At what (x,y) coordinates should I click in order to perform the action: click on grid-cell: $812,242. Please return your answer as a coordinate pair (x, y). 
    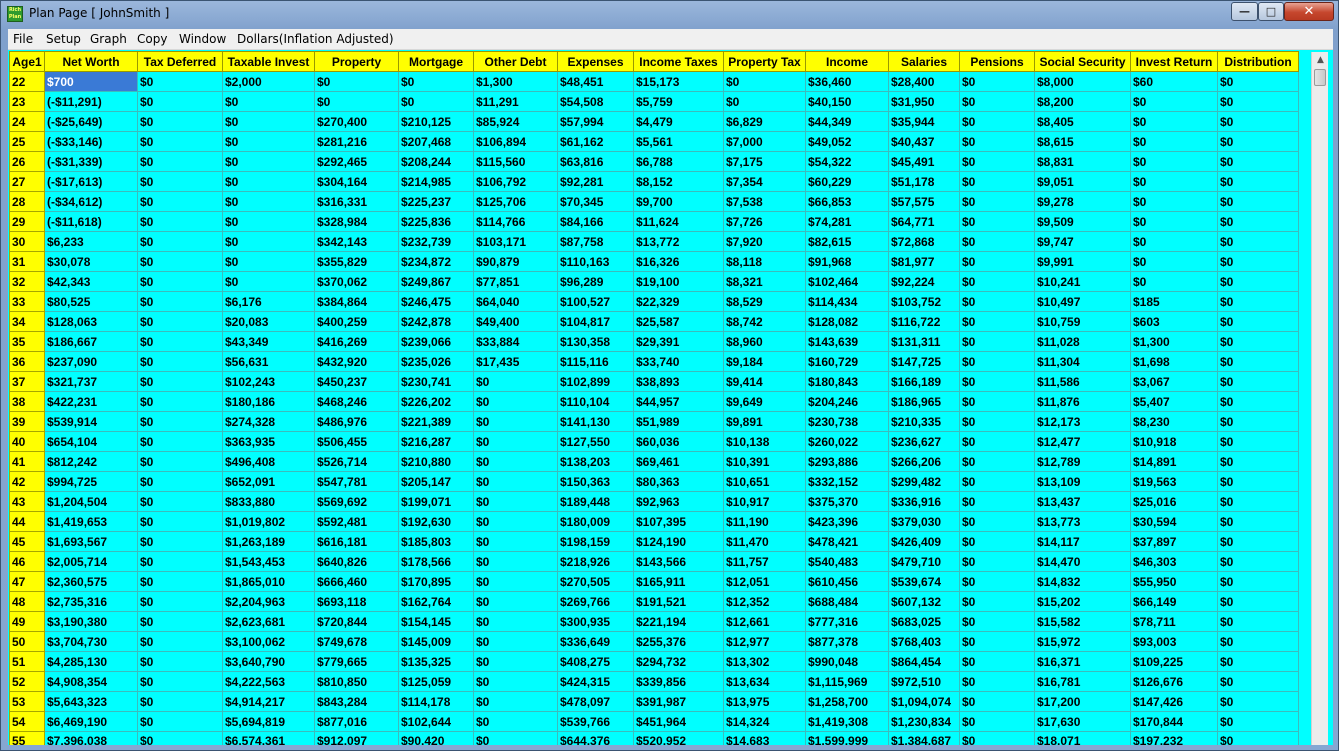
    Looking at the image, I should click on (91, 461).